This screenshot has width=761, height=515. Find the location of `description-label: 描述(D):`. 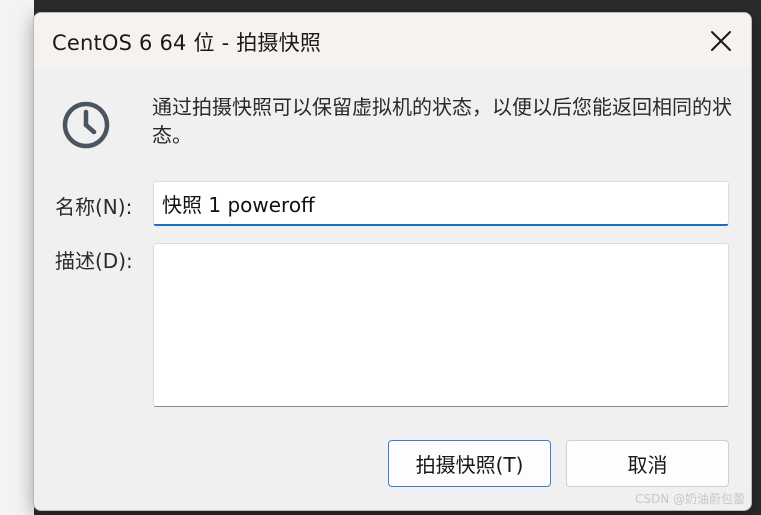

description-label: 描述(D): is located at coordinates (94, 261).